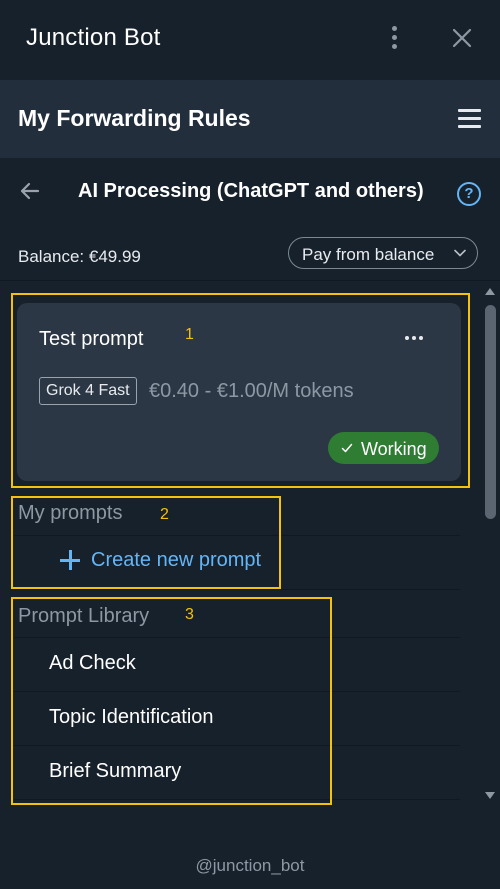  I want to click on chevron-down-icon, so click(460, 253).